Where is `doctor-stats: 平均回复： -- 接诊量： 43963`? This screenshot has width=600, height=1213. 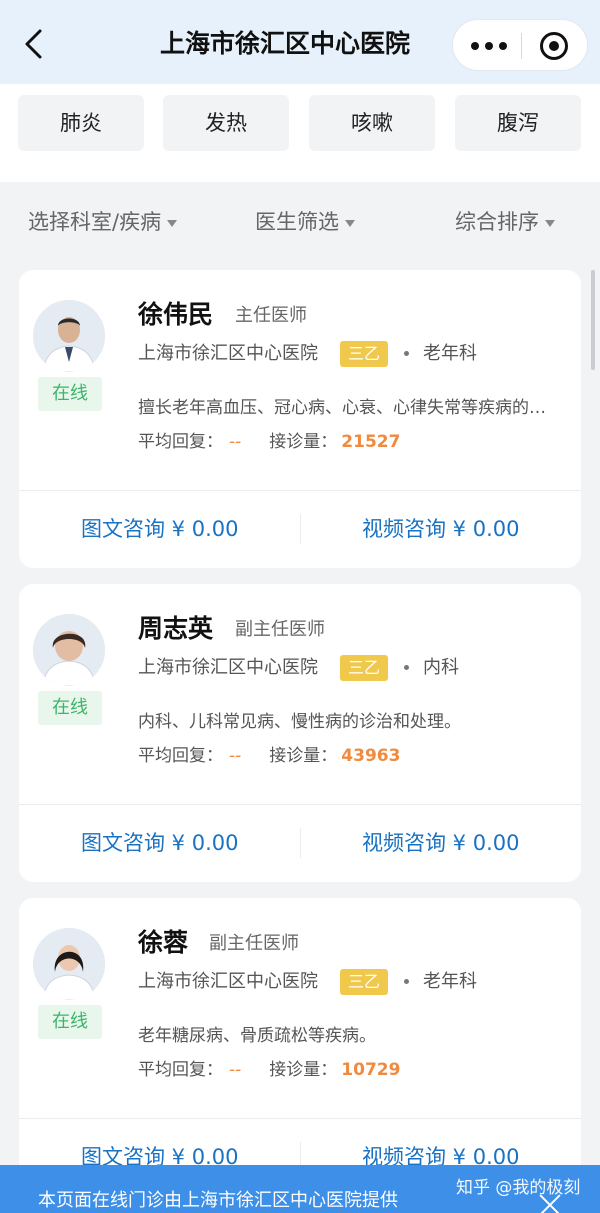
doctor-stats: 平均回复： -- 接诊量： 43963 is located at coordinates (269, 756).